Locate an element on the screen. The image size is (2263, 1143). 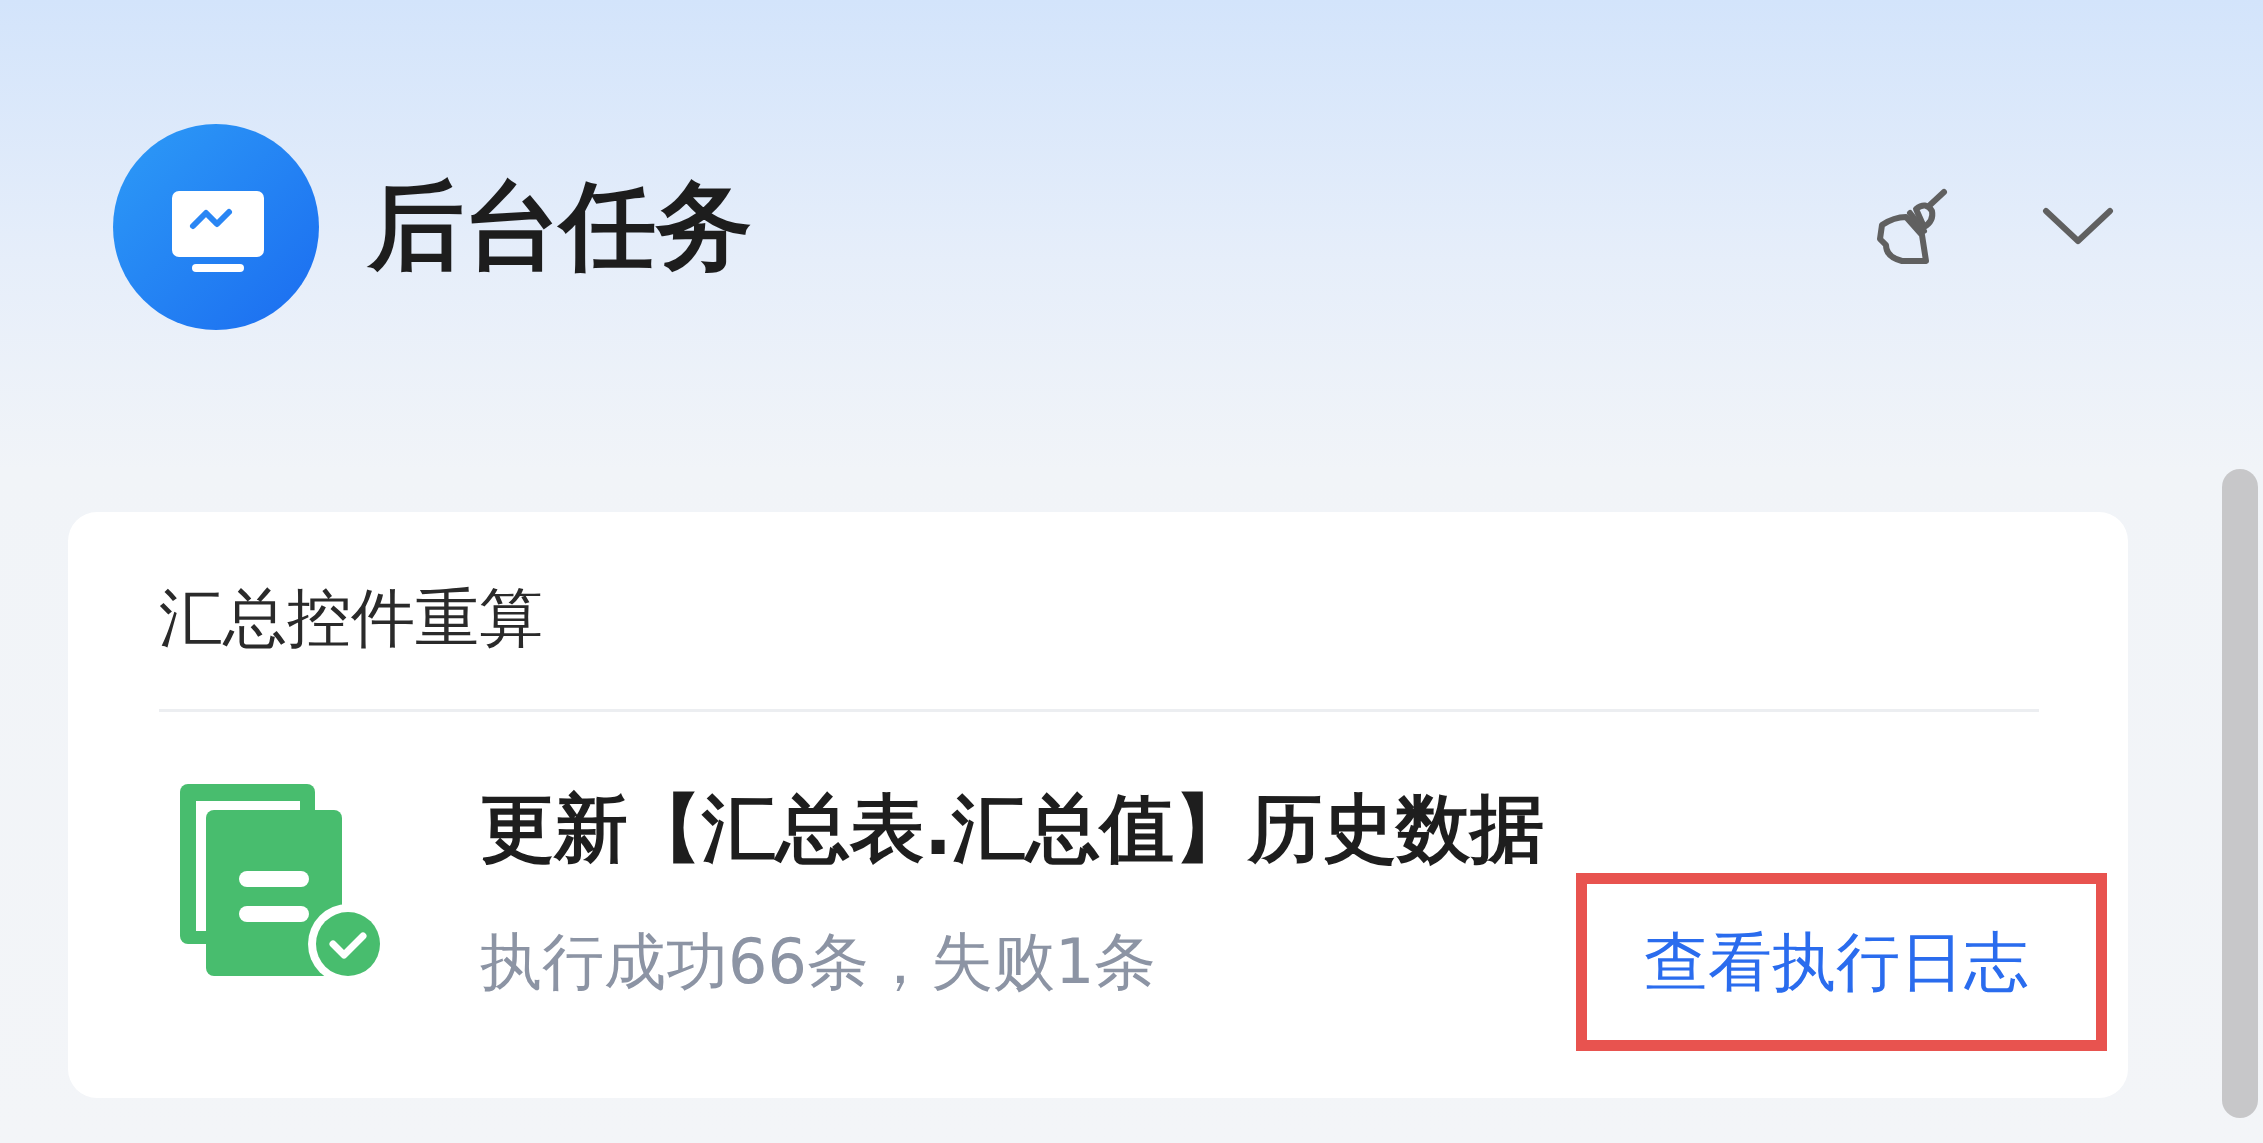
view-log-link: 查看执行日志 is located at coordinates (1836, 962).